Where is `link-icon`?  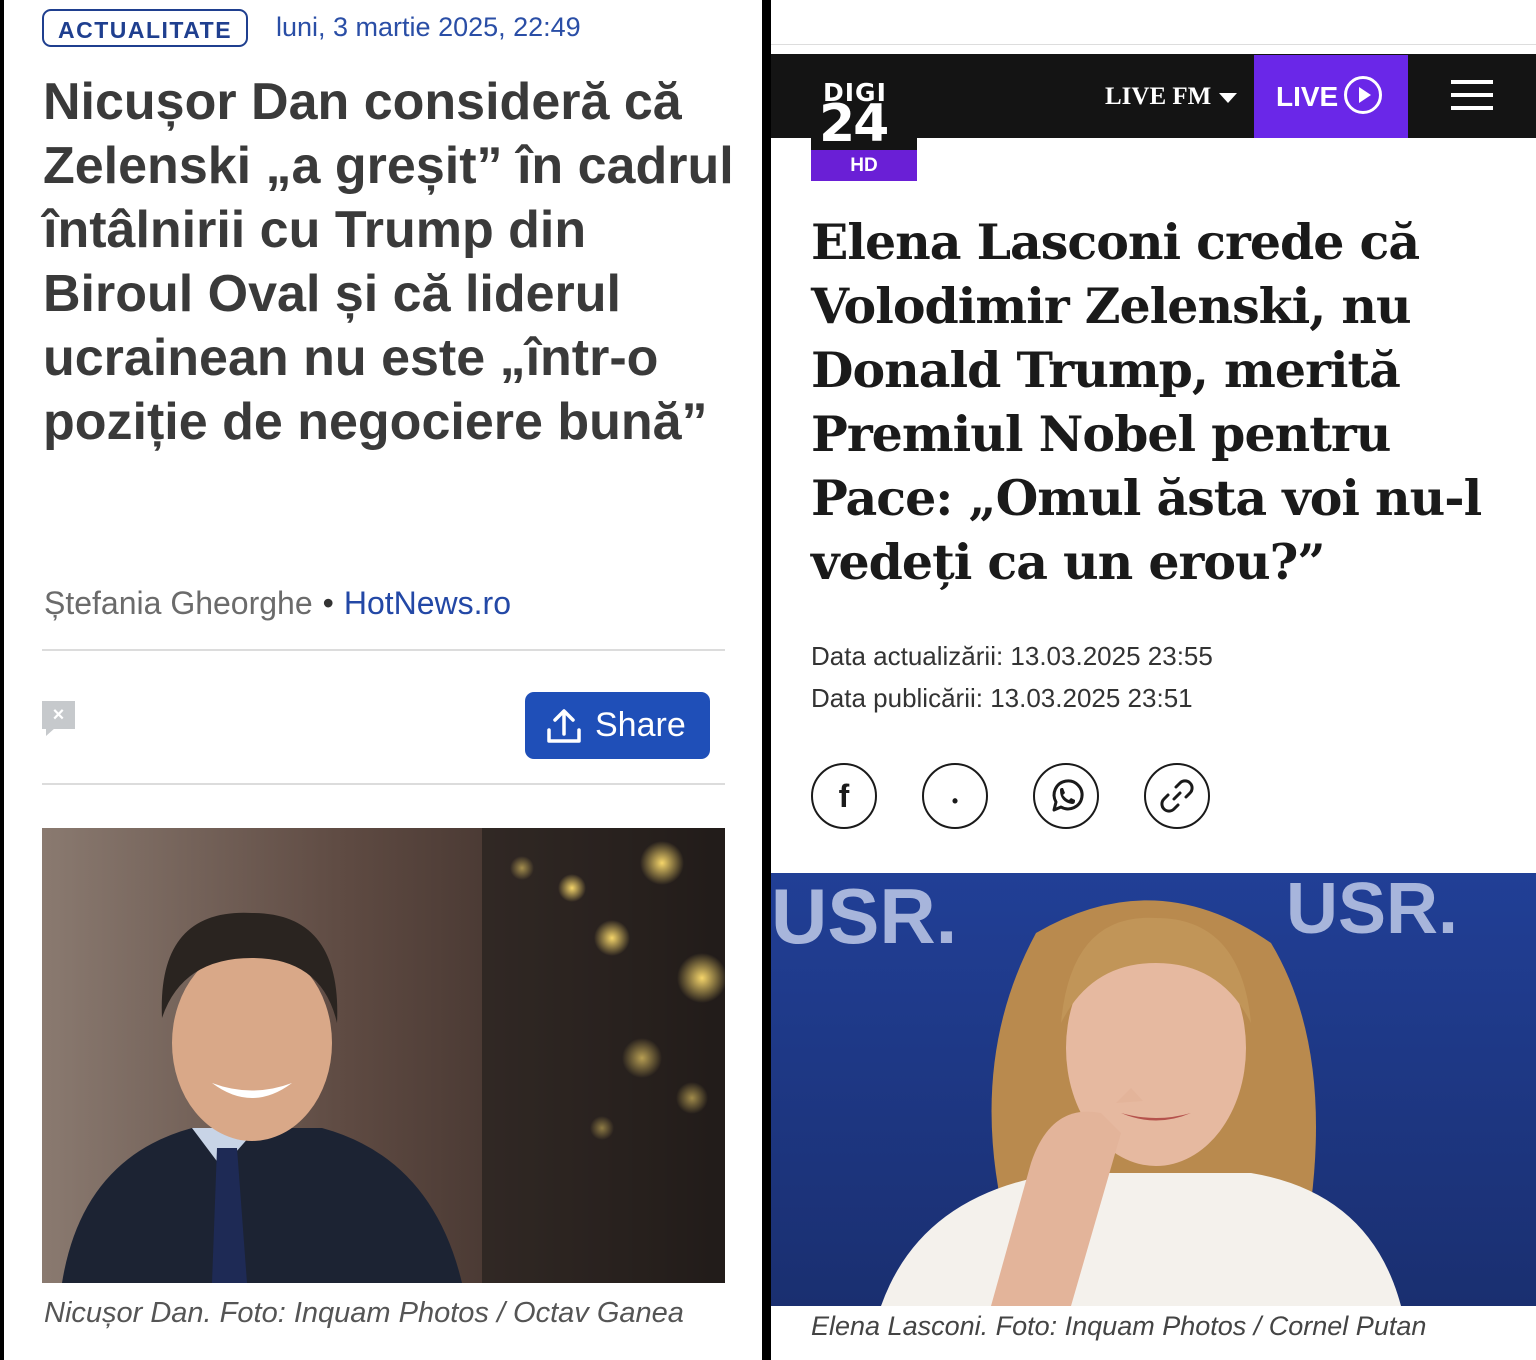 link-icon is located at coordinates (1177, 796).